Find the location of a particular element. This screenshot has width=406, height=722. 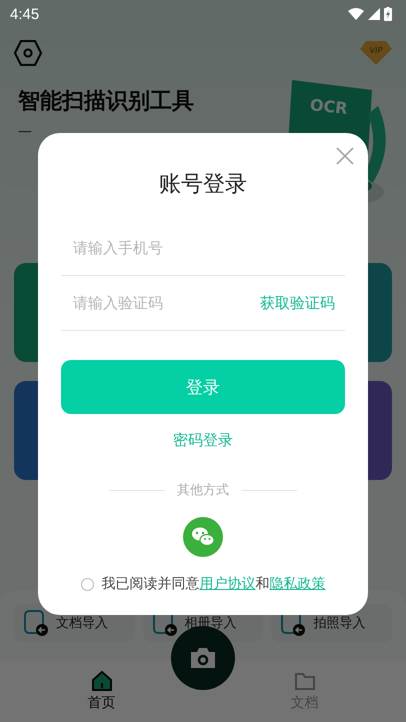

settings-icon is located at coordinates (28, 53).